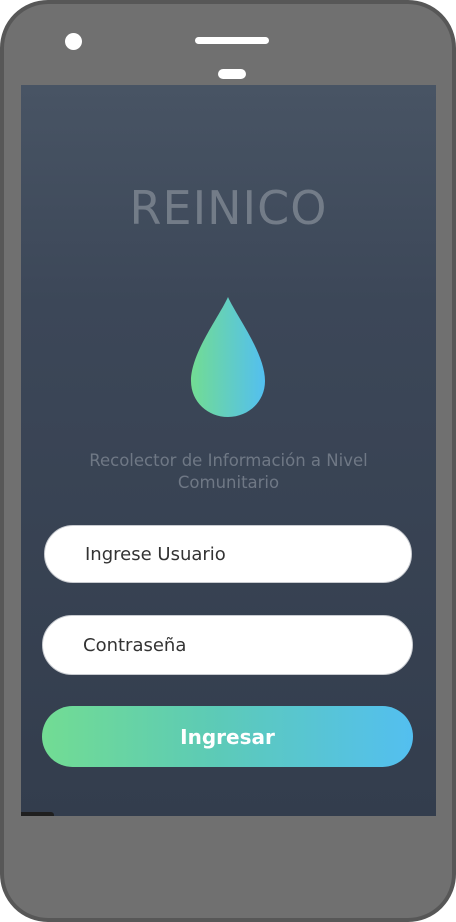 The height and width of the screenshot is (922, 456). What do you see at coordinates (73, 41) in the screenshot?
I see `camera-dot` at bounding box center [73, 41].